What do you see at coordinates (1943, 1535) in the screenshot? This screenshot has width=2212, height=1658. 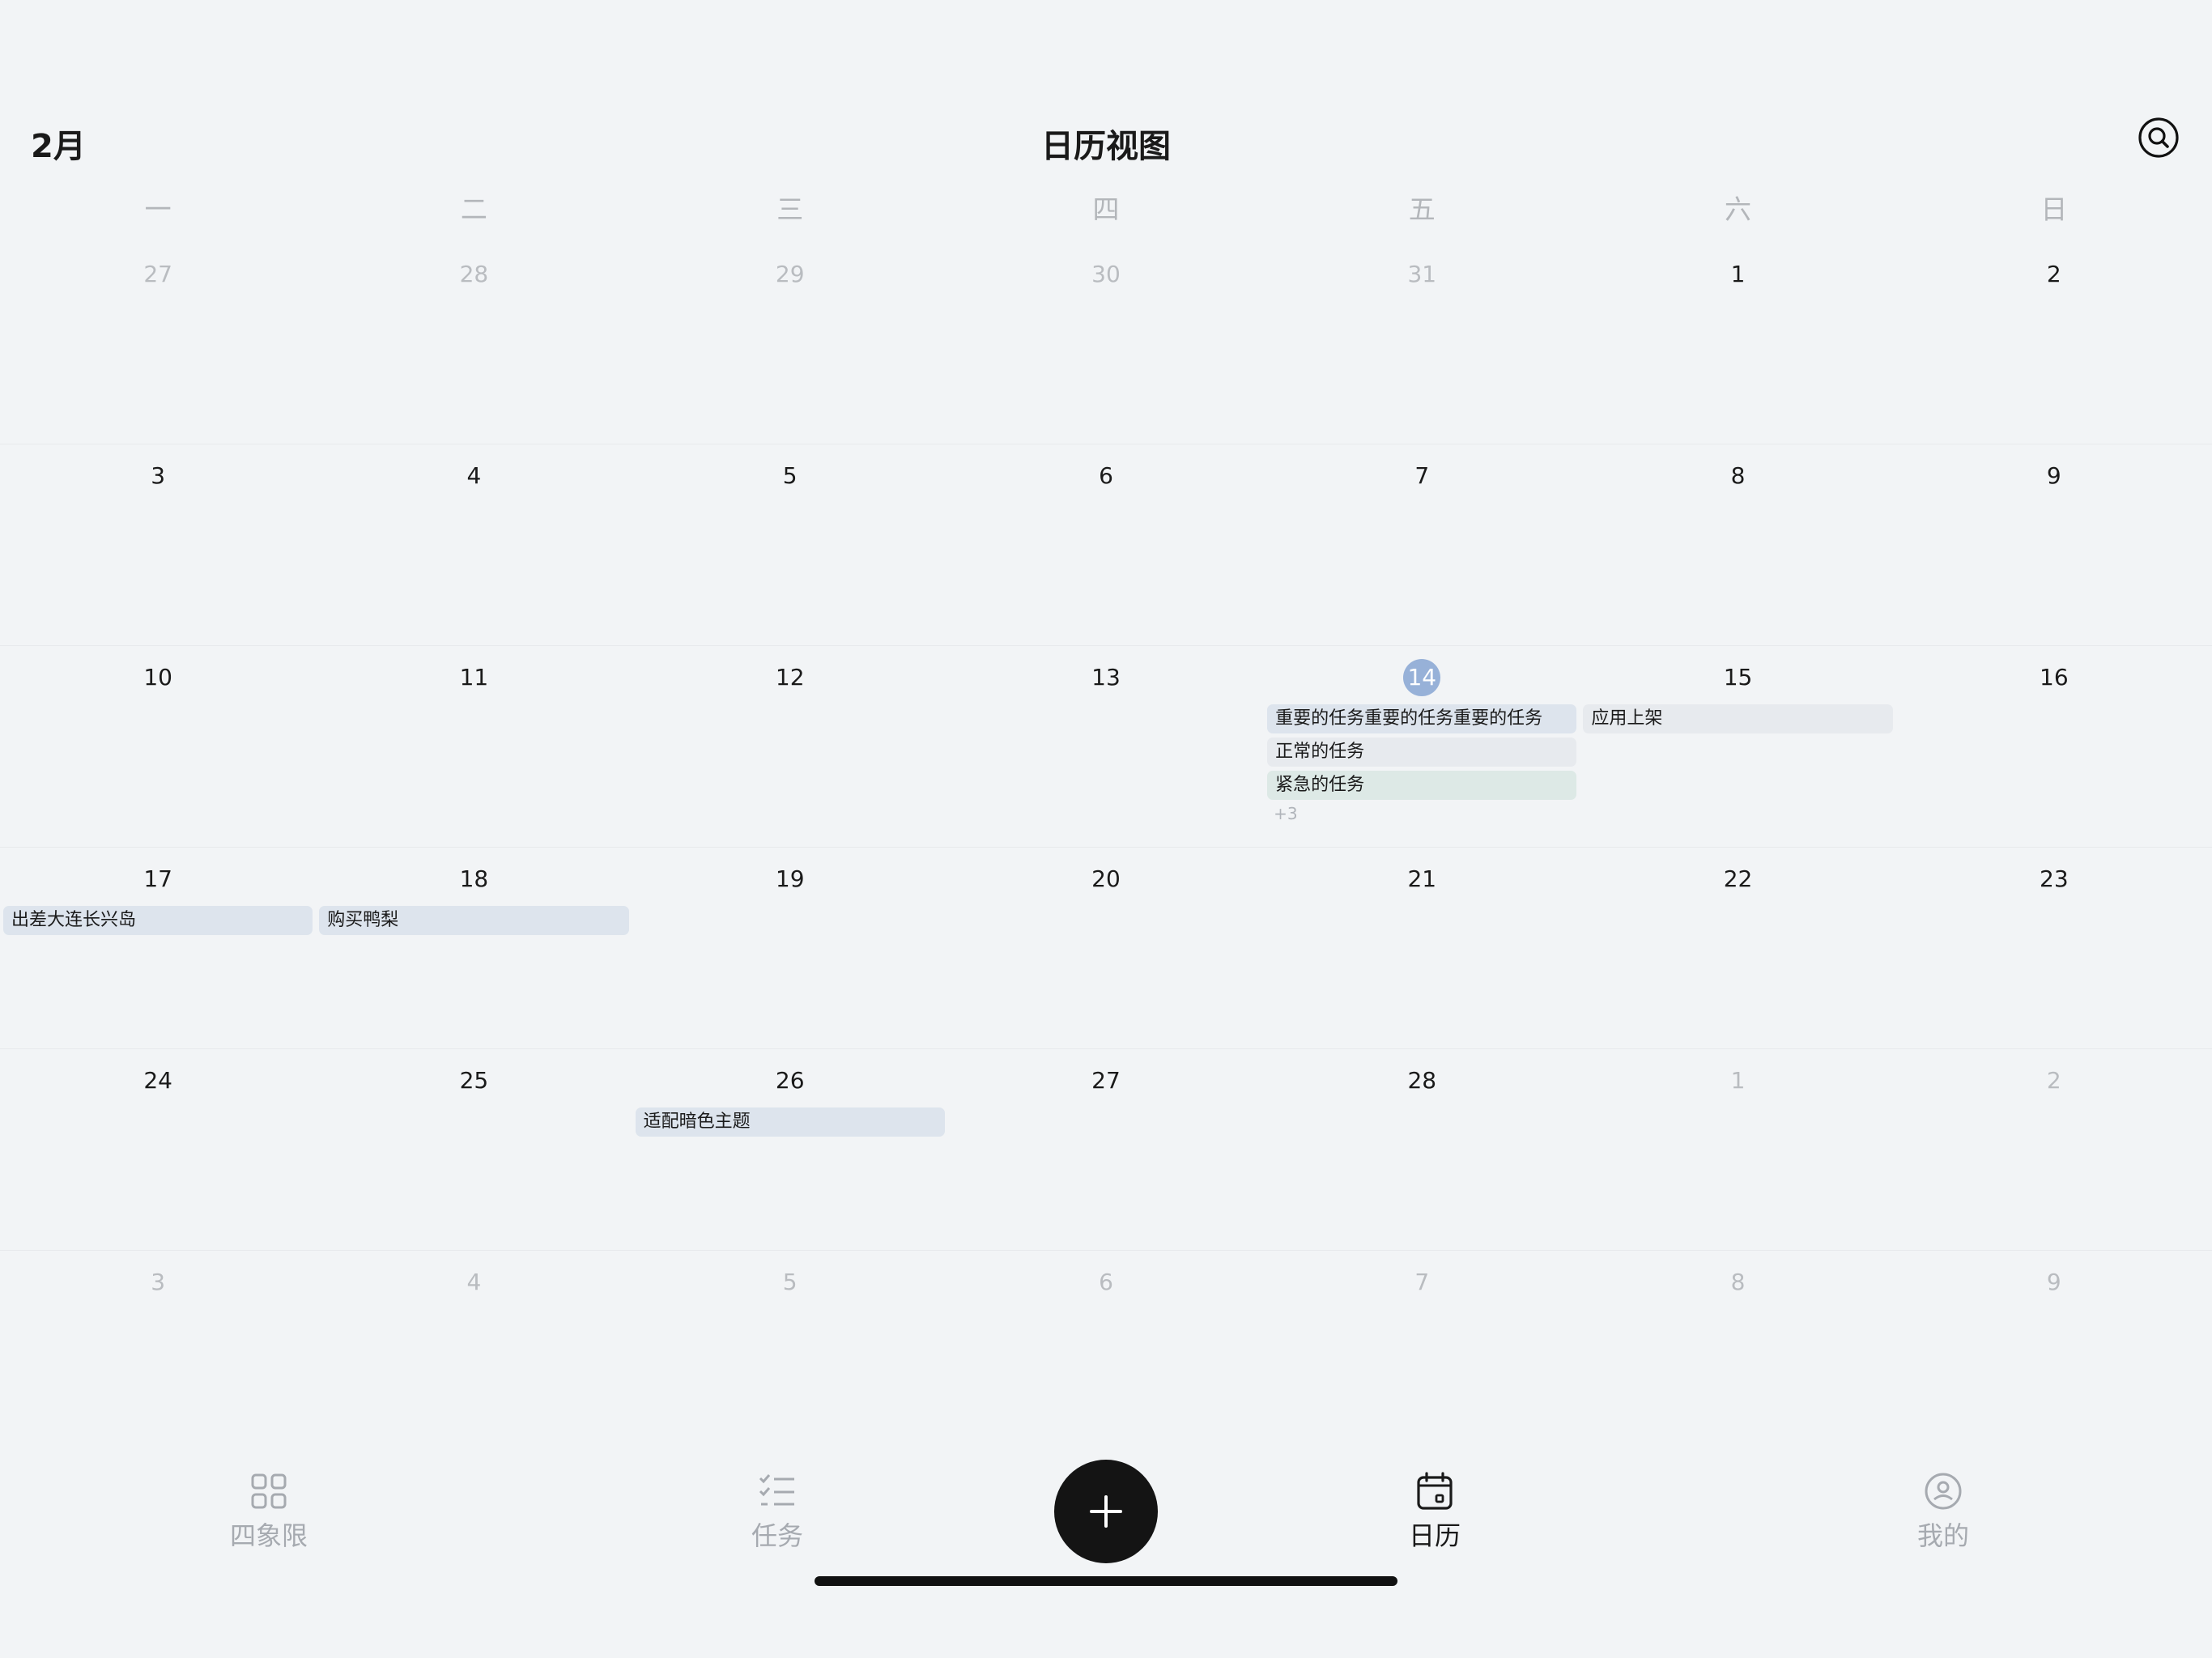 I see `tab-label: 我的` at bounding box center [1943, 1535].